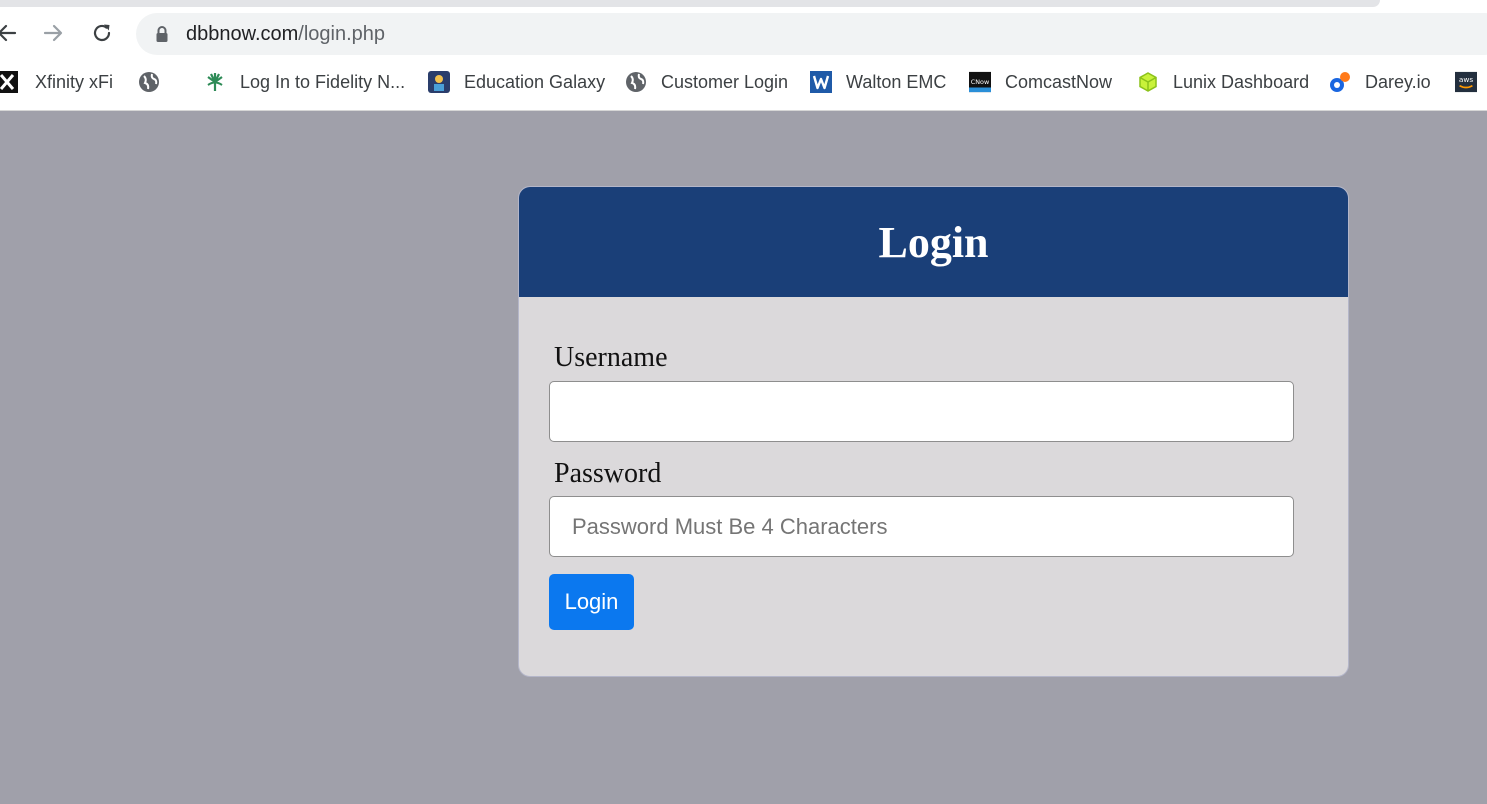  I want to click on tab-strip, so click(690, 3).